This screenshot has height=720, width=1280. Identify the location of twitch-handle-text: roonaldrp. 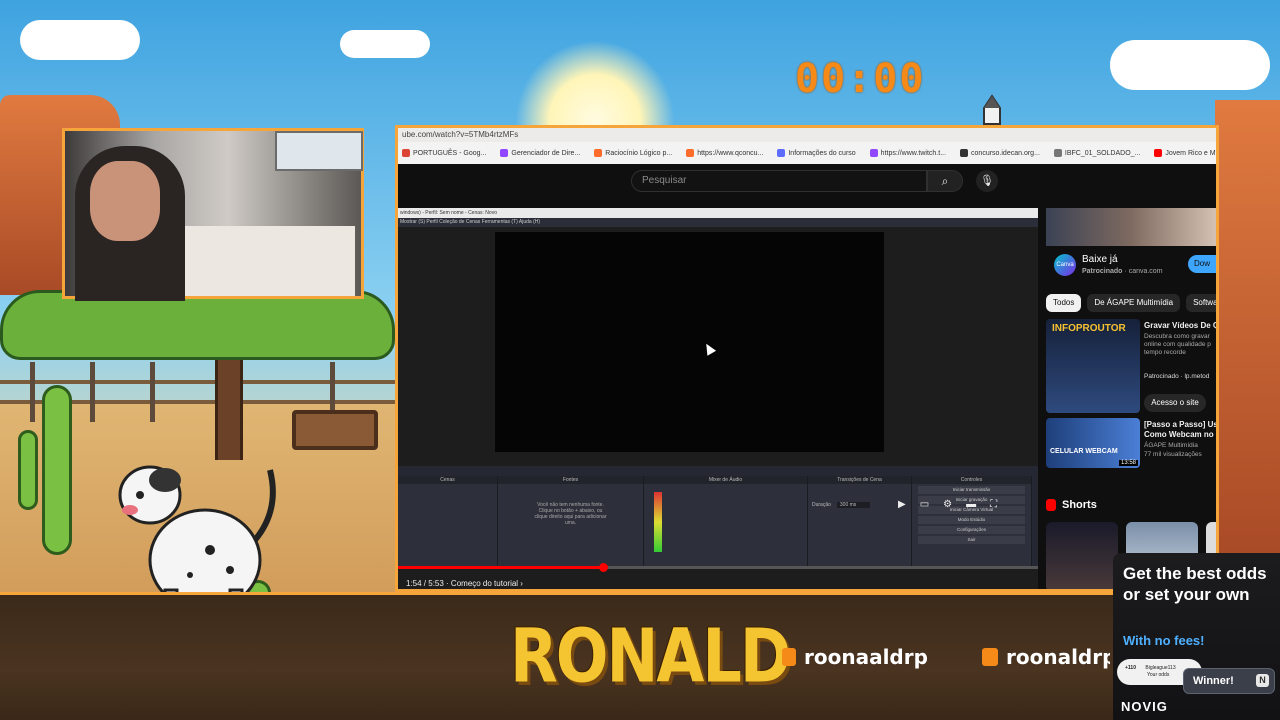
(1058, 657).